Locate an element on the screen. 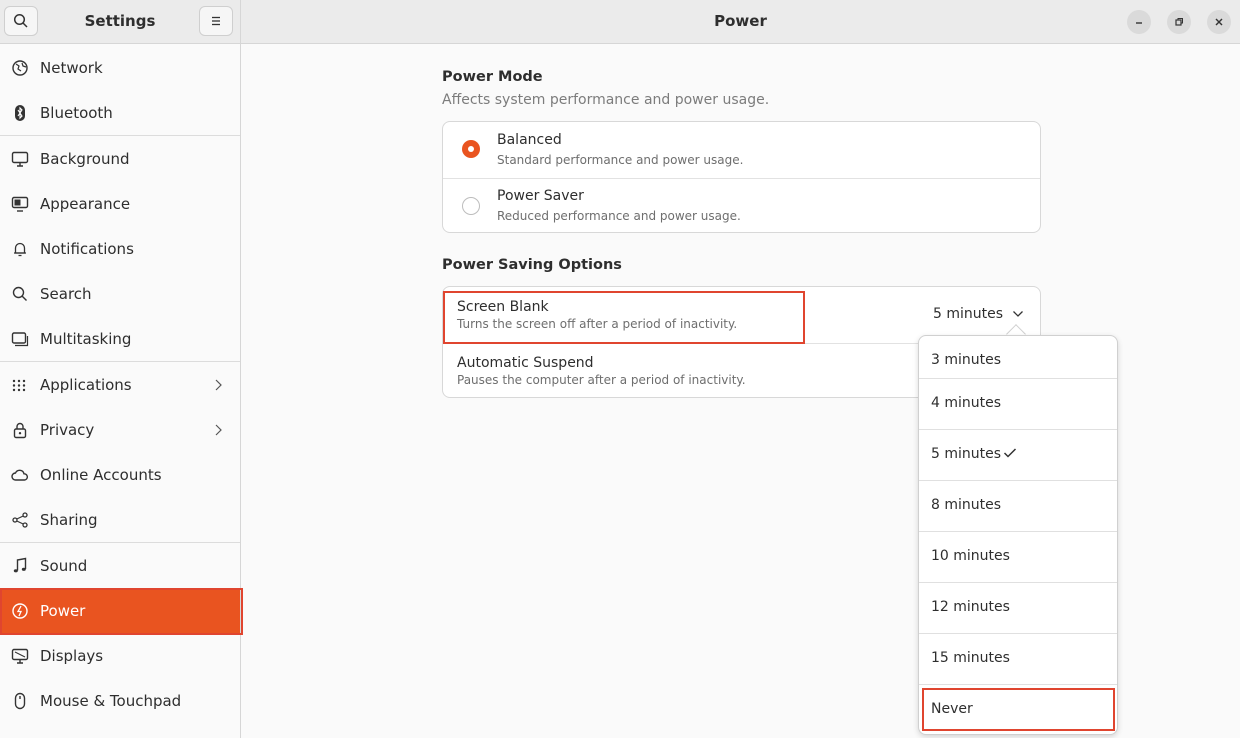 Image resolution: width=1240 pixels, height=738 pixels. sidebar-item-network: Network is located at coordinates (120, 67).